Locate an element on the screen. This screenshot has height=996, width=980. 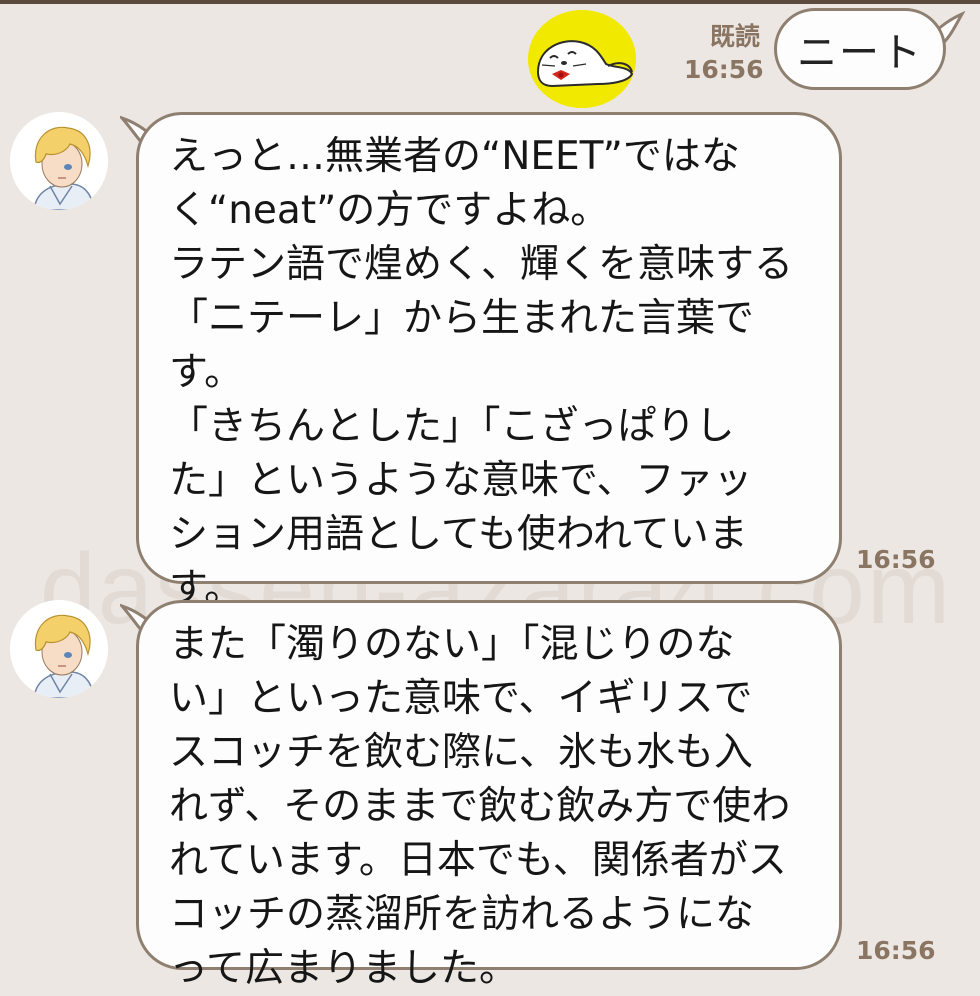
outgoing-message-bubble: ニート is located at coordinates (860, 49).